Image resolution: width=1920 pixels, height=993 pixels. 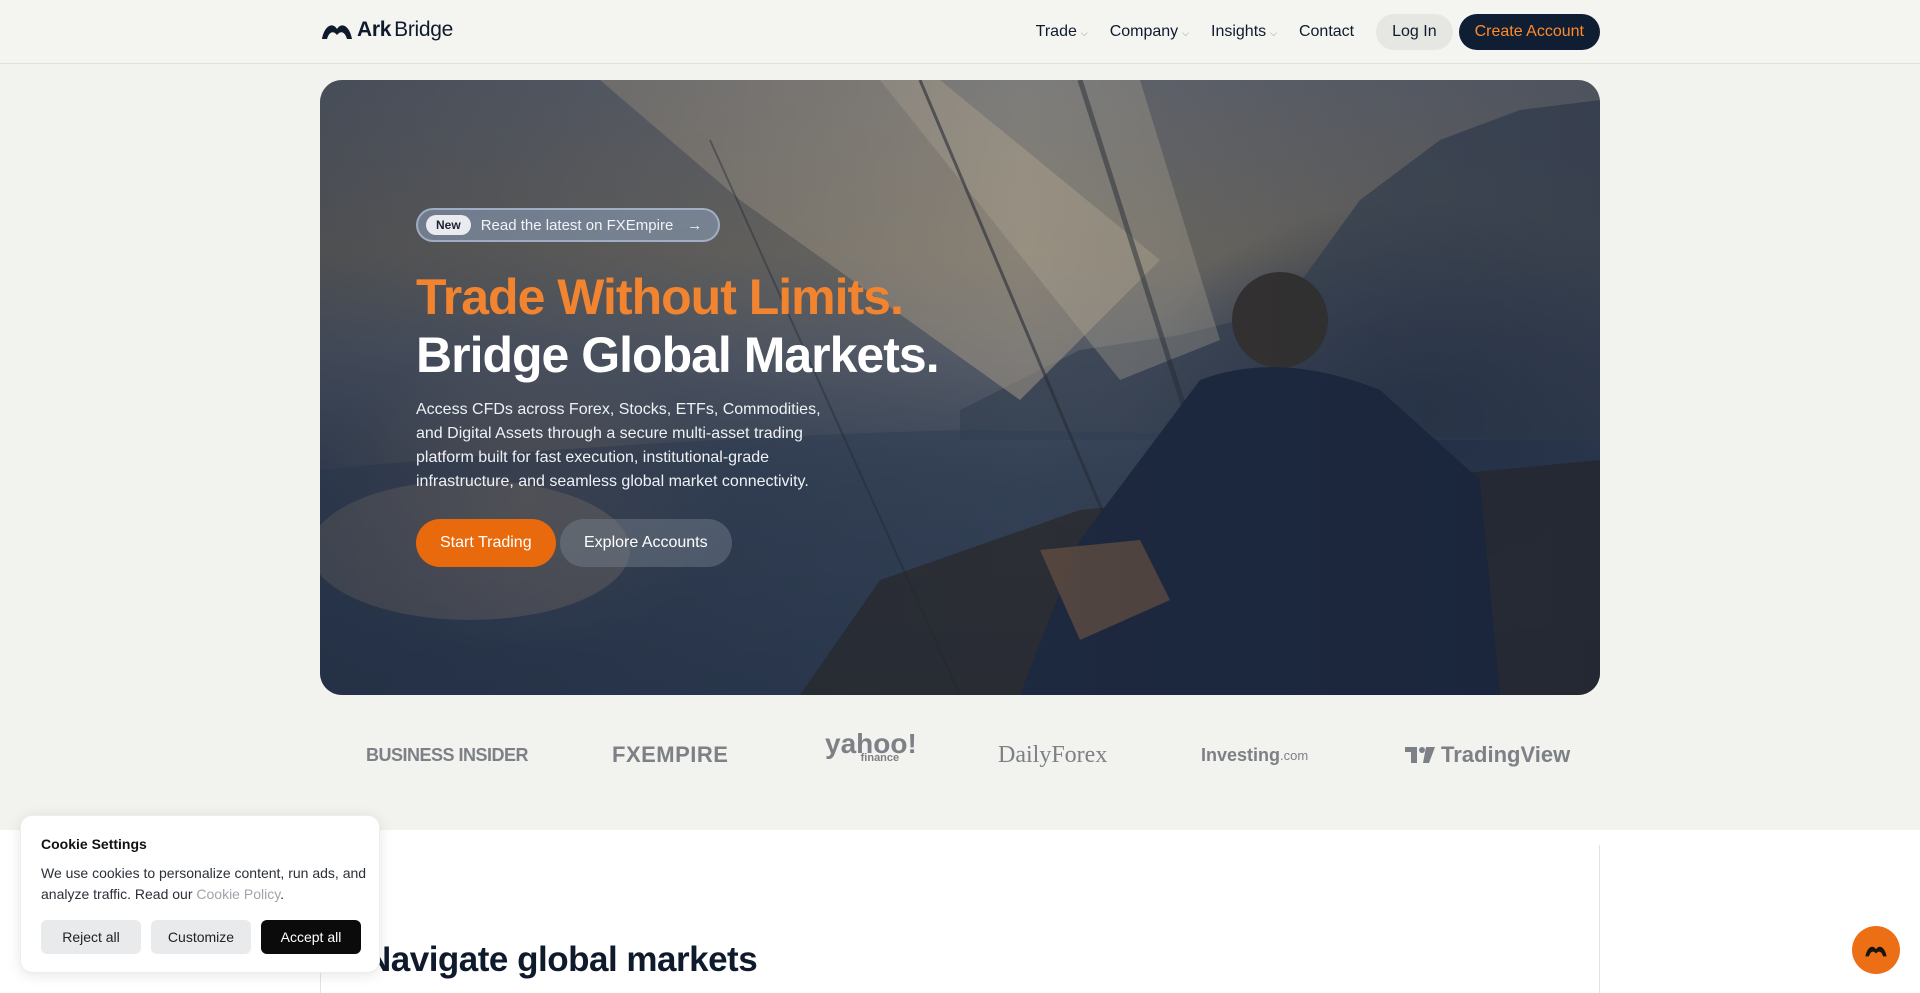 I want to click on tradingview-logo: TradingView, so click(x=1487, y=755).